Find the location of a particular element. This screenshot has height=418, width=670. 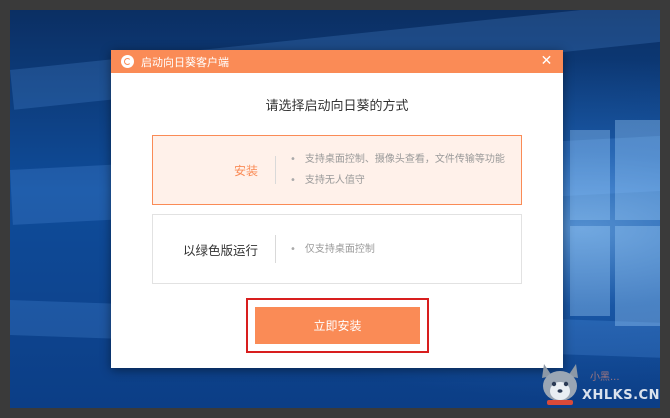

dialog-title: 启动向日葵客户端 is located at coordinates (185, 62).